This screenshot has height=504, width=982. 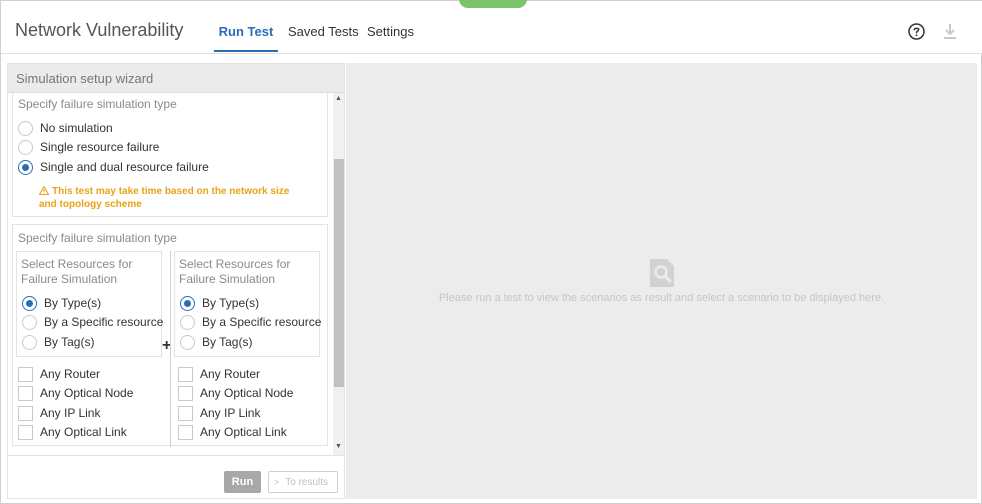 What do you see at coordinates (916, 31) in the screenshot?
I see `help-icon` at bounding box center [916, 31].